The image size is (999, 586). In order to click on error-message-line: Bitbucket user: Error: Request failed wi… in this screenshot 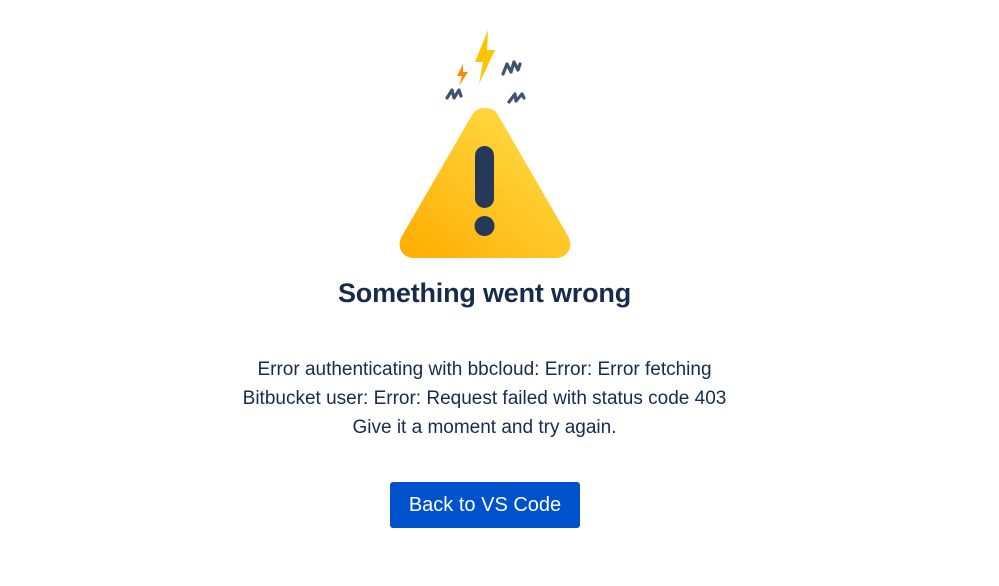, I will do `click(484, 398)`.